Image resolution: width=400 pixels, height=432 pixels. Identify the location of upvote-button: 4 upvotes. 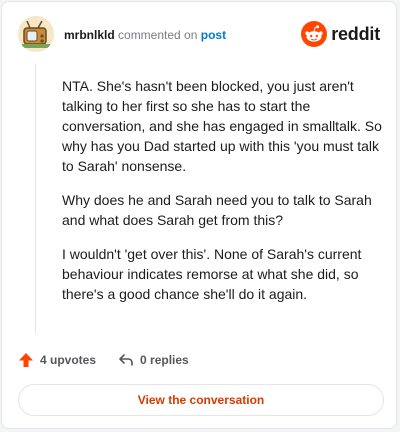
(57, 360).